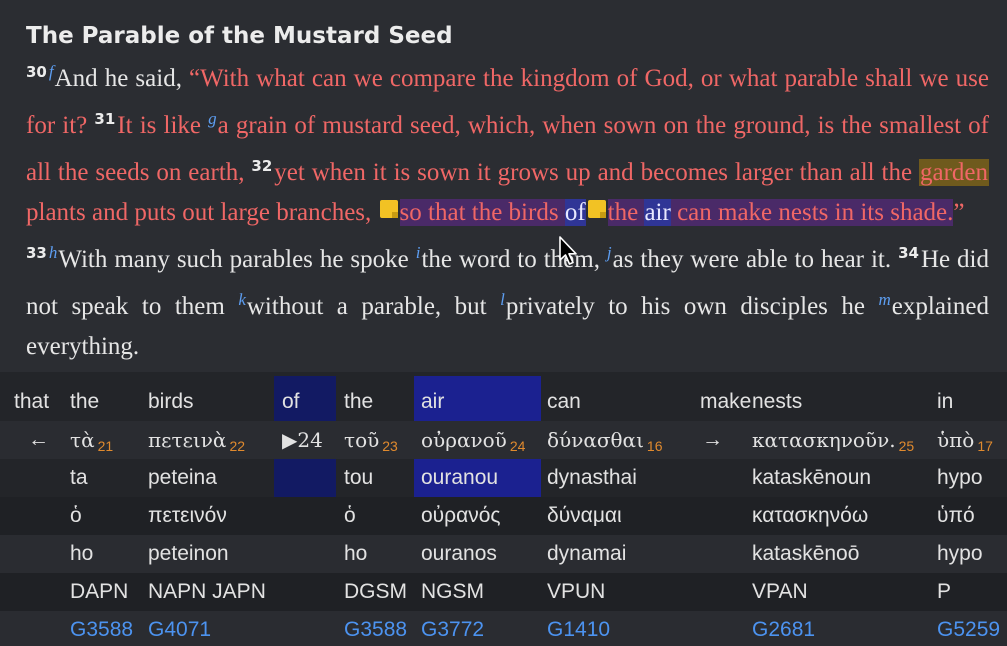 The width and height of the screenshot is (1007, 646). I want to click on verse-33-a: With many such parables he spoke, so click(237, 259).